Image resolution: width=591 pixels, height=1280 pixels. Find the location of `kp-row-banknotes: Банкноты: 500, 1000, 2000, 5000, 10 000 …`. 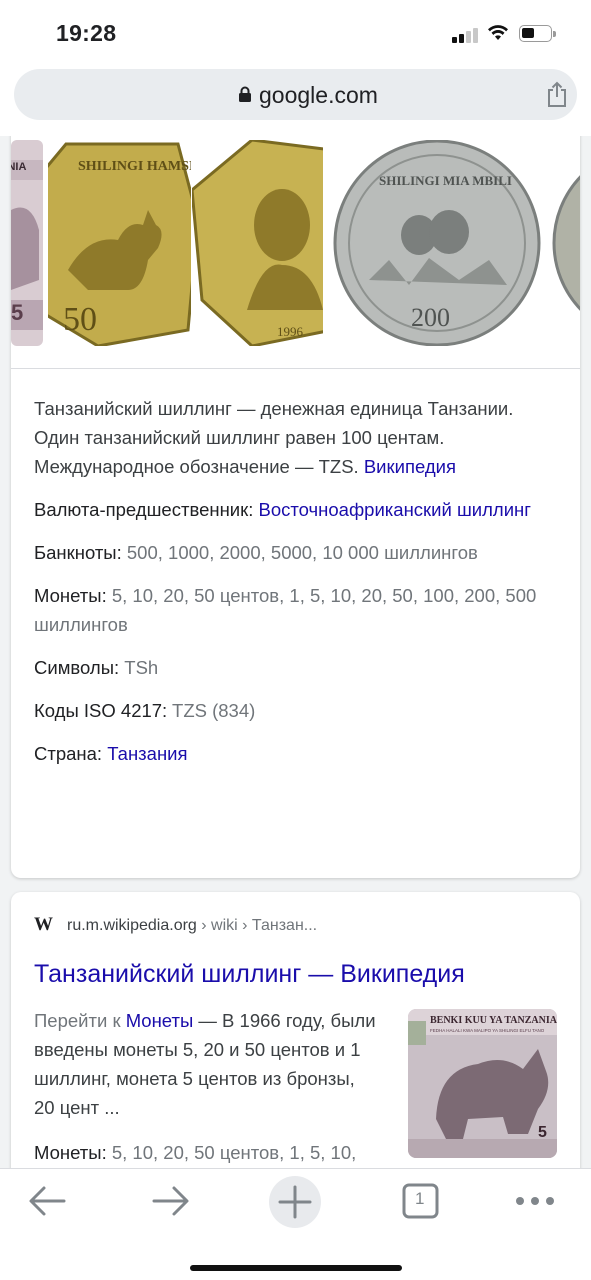

kp-row-banknotes: Банкноты: 500, 1000, 2000, 5000, 10 000 … is located at coordinates (294, 552).